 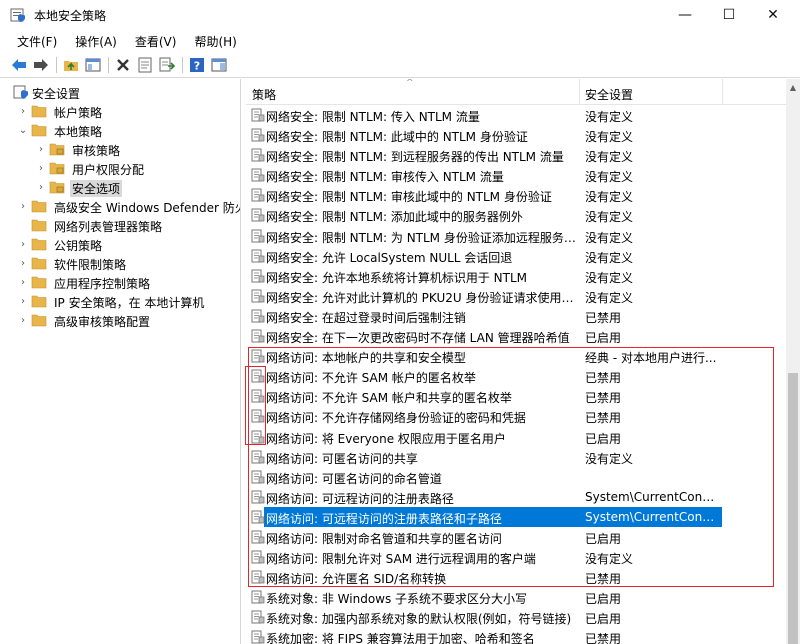 I want to click on vertical-scrollbar: ▲, so click(x=793, y=361).